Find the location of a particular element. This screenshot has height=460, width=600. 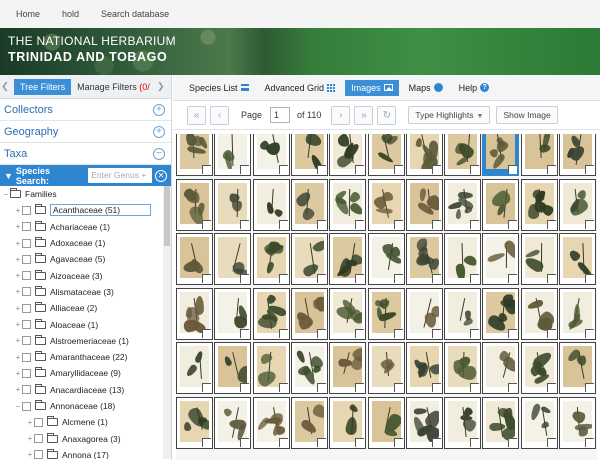

species-search-input: Enter Genus + is located at coordinates (120, 175).